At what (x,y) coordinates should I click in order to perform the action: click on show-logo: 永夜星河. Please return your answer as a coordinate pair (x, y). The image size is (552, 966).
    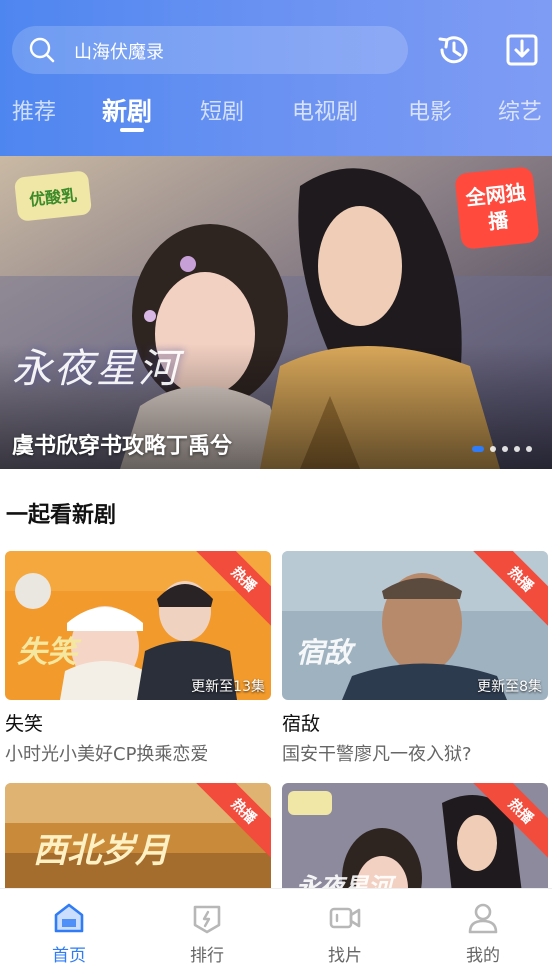
    Looking at the image, I should click on (96, 369).